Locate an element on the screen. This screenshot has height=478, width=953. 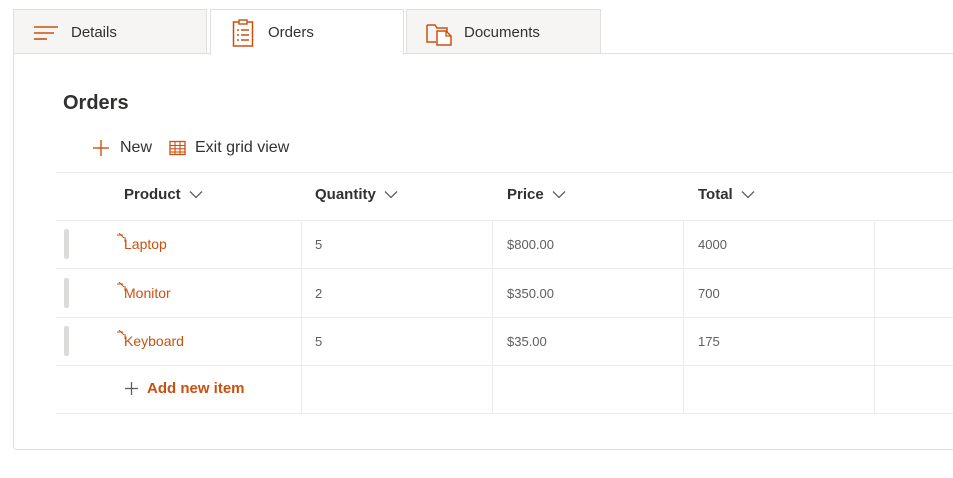
tab-orders-label: Orders is located at coordinates (291, 32).